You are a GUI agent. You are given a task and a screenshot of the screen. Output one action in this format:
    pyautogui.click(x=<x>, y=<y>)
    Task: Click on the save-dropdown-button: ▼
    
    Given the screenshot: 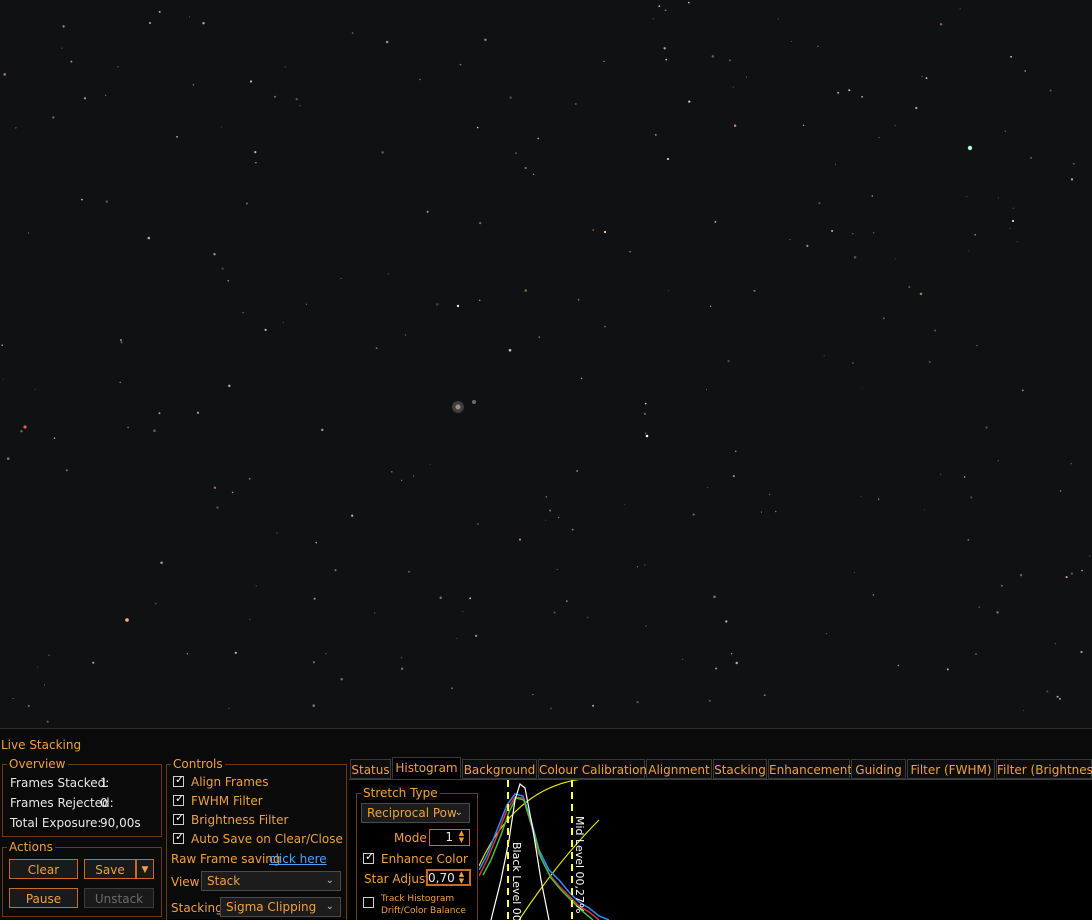 What is the action you would take?
    pyautogui.click(x=145, y=869)
    